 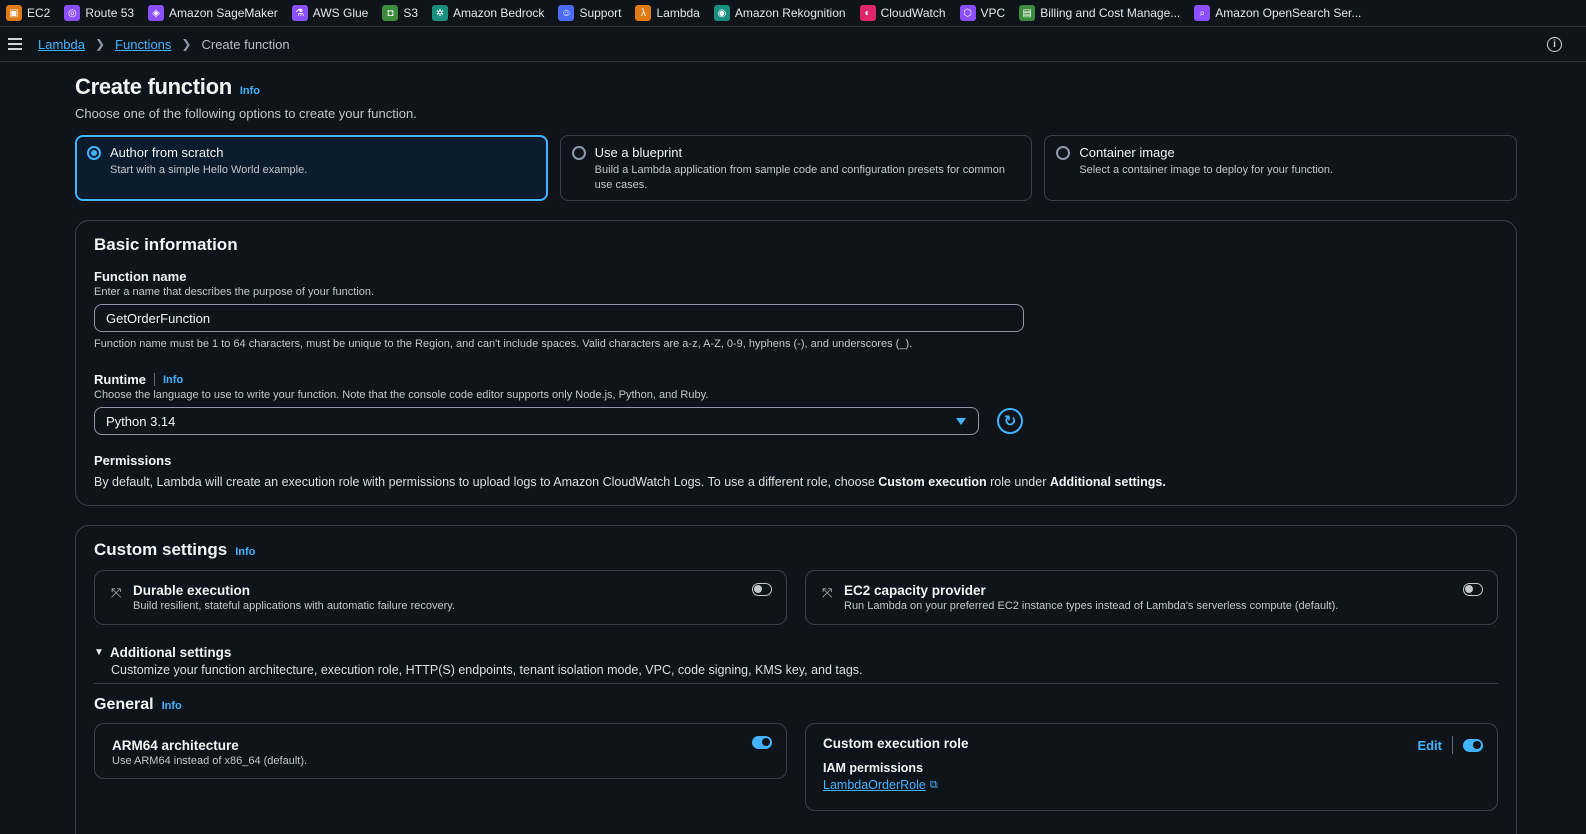 I want to click on permissions-label: Permissions, so click(x=133, y=460).